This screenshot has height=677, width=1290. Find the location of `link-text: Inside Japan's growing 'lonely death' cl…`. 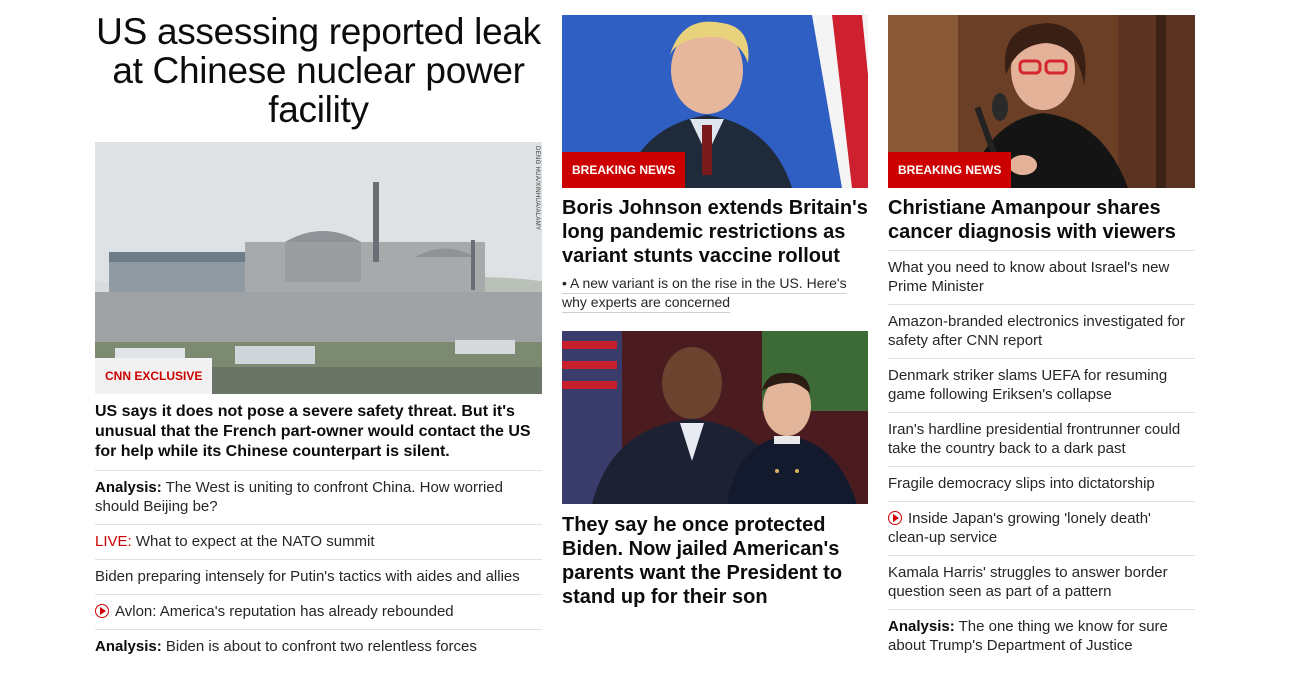

link-text: Inside Japan's growing 'lonely death' cl… is located at coordinates (1019, 528).